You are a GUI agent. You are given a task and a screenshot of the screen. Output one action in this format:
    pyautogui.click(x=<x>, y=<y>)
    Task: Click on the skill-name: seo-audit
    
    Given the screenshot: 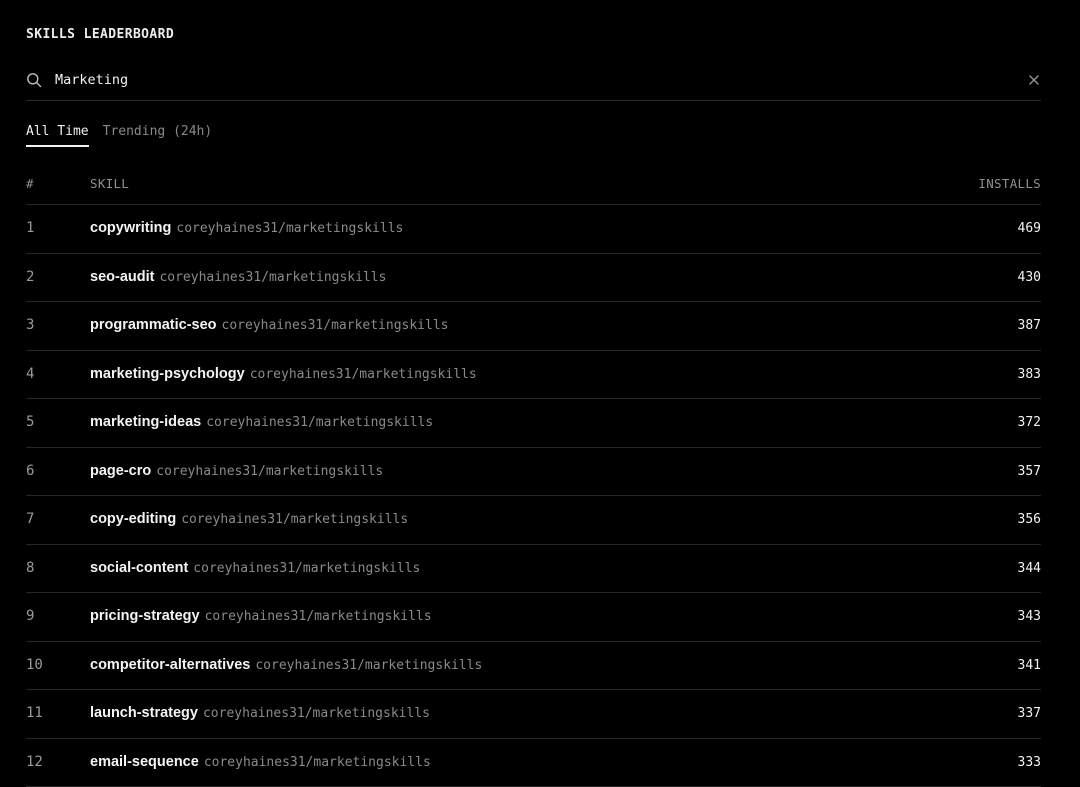 What is the action you would take?
    pyautogui.click(x=122, y=277)
    